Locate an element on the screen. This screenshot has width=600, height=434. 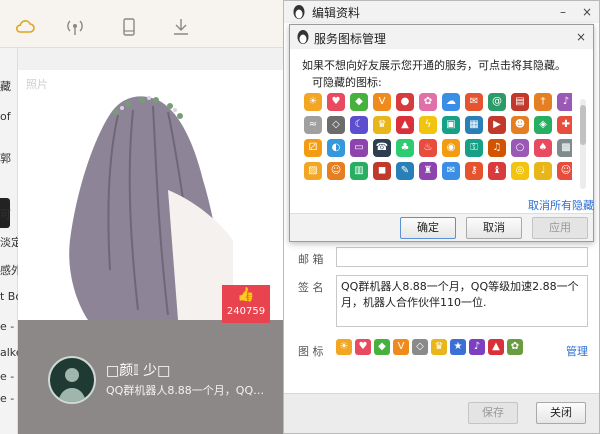
window-title: 编辑资料 is located at coordinates (336, 13).